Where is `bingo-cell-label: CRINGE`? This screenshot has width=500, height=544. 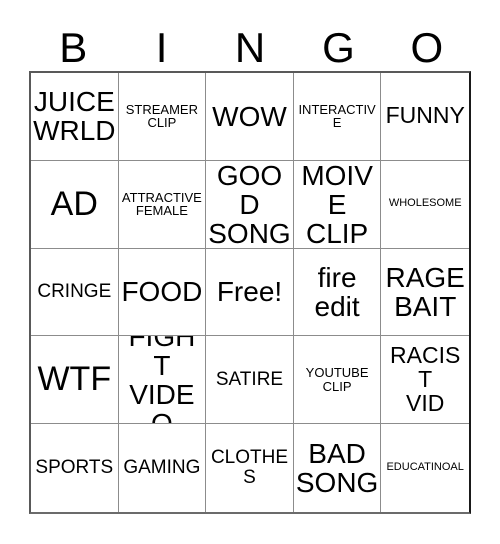
bingo-cell-label: CRINGE is located at coordinates (74, 292).